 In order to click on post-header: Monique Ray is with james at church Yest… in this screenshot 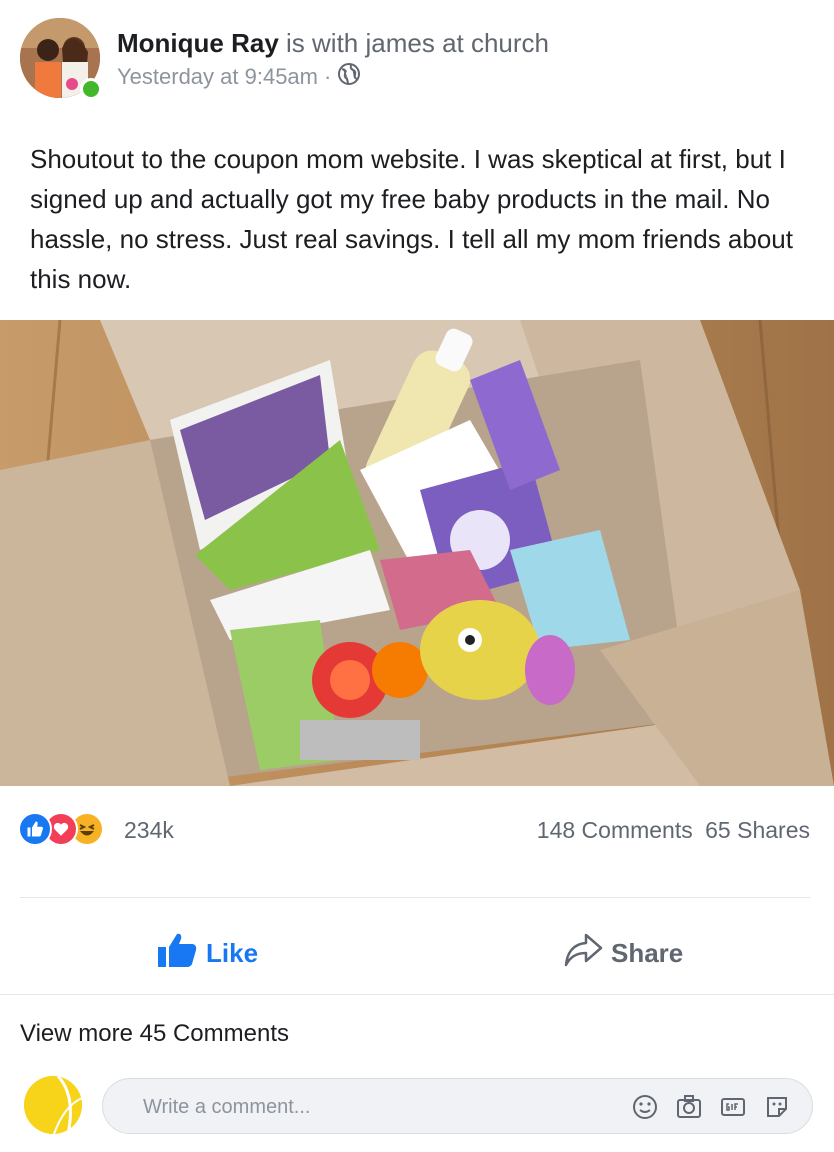, I will do `click(415, 60)`.